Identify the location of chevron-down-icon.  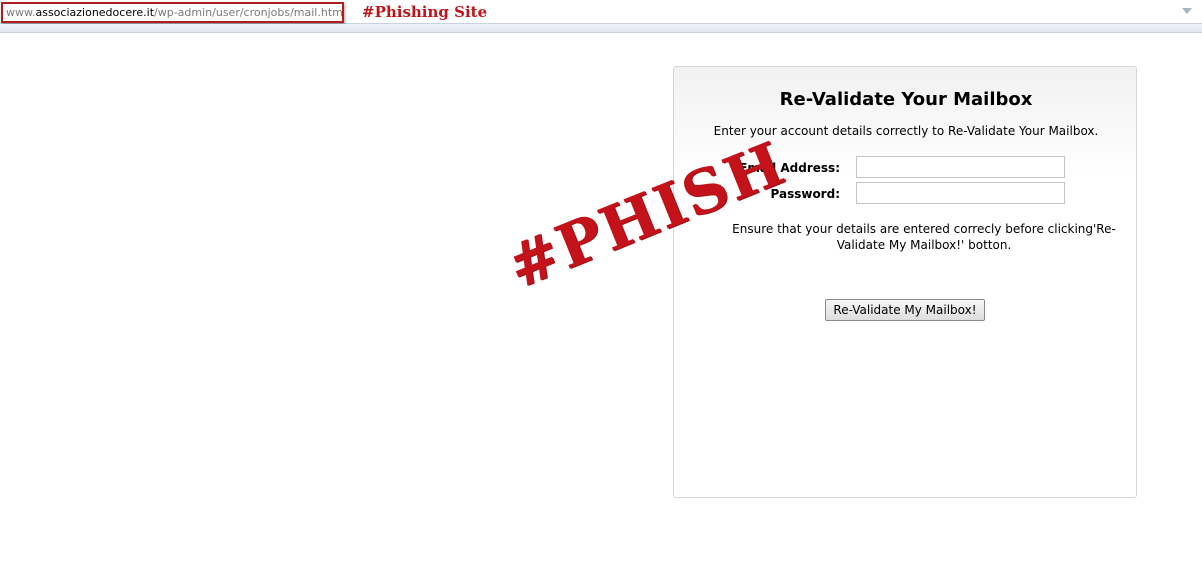
(1187, 11).